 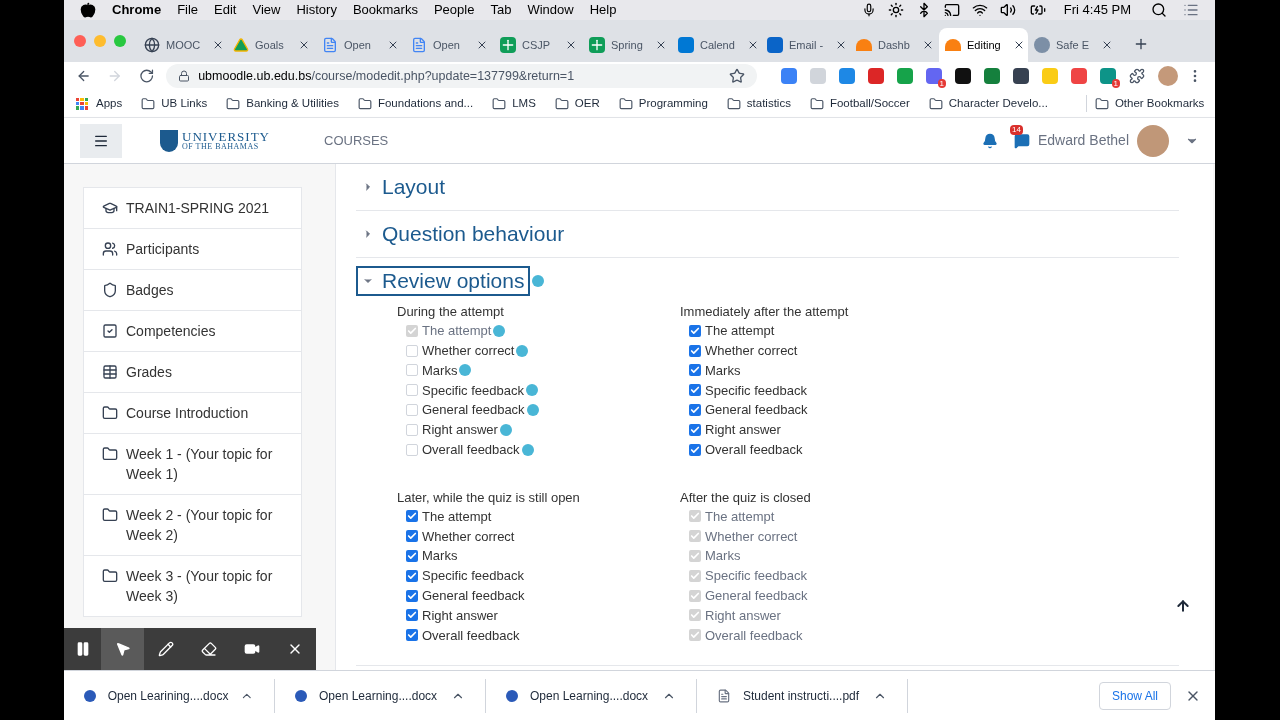 I want to click on section-header: Layout, so click(x=404, y=187).